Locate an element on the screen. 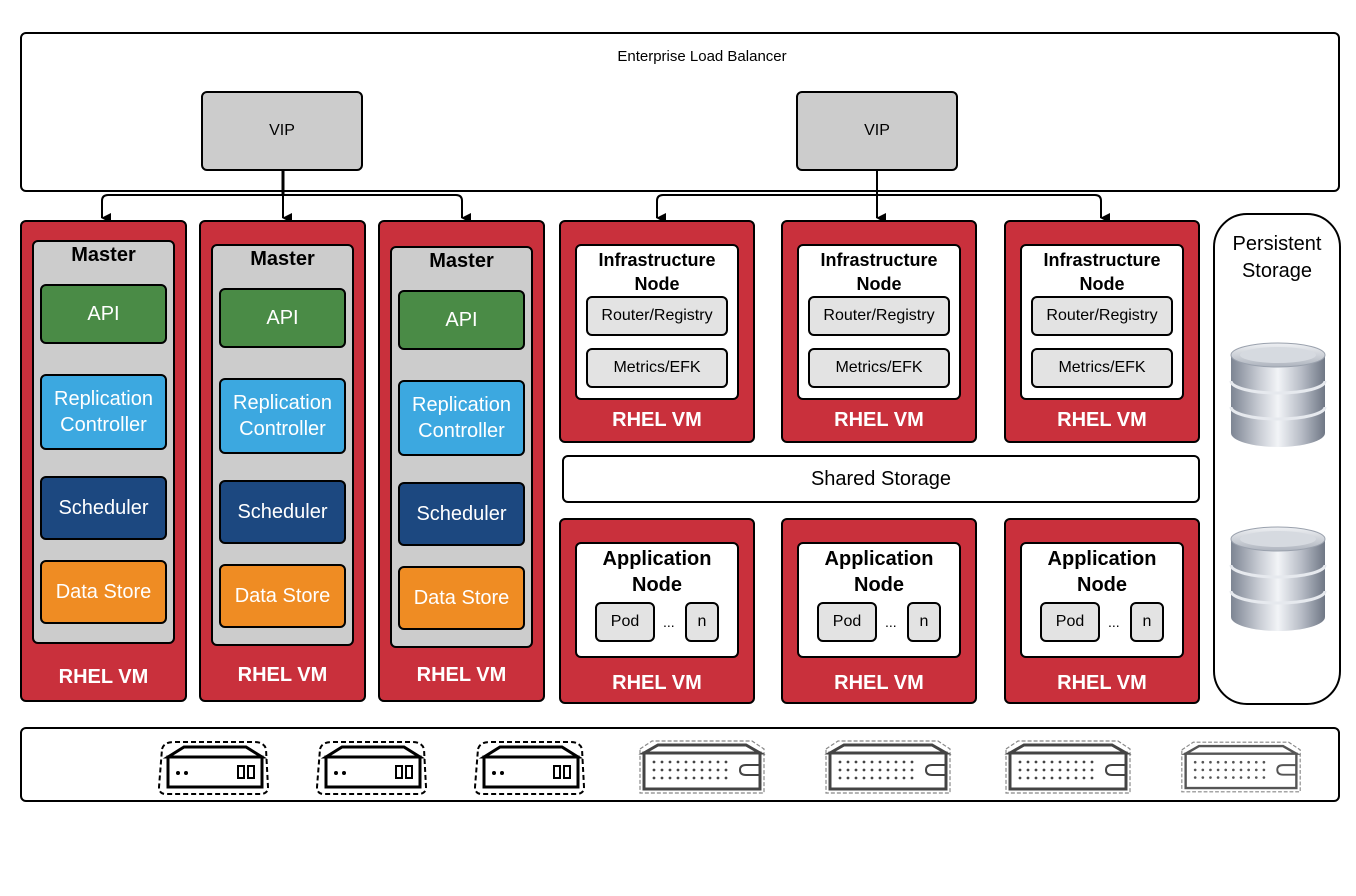 The width and height of the screenshot is (1356, 896). hardware-layer is located at coordinates (680, 764).